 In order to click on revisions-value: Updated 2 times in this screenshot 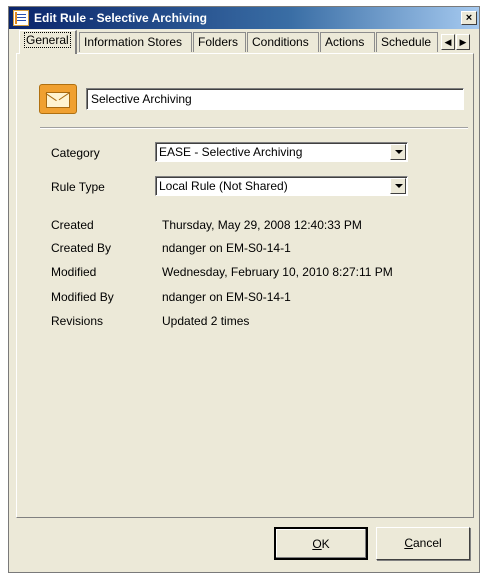, I will do `click(206, 321)`.